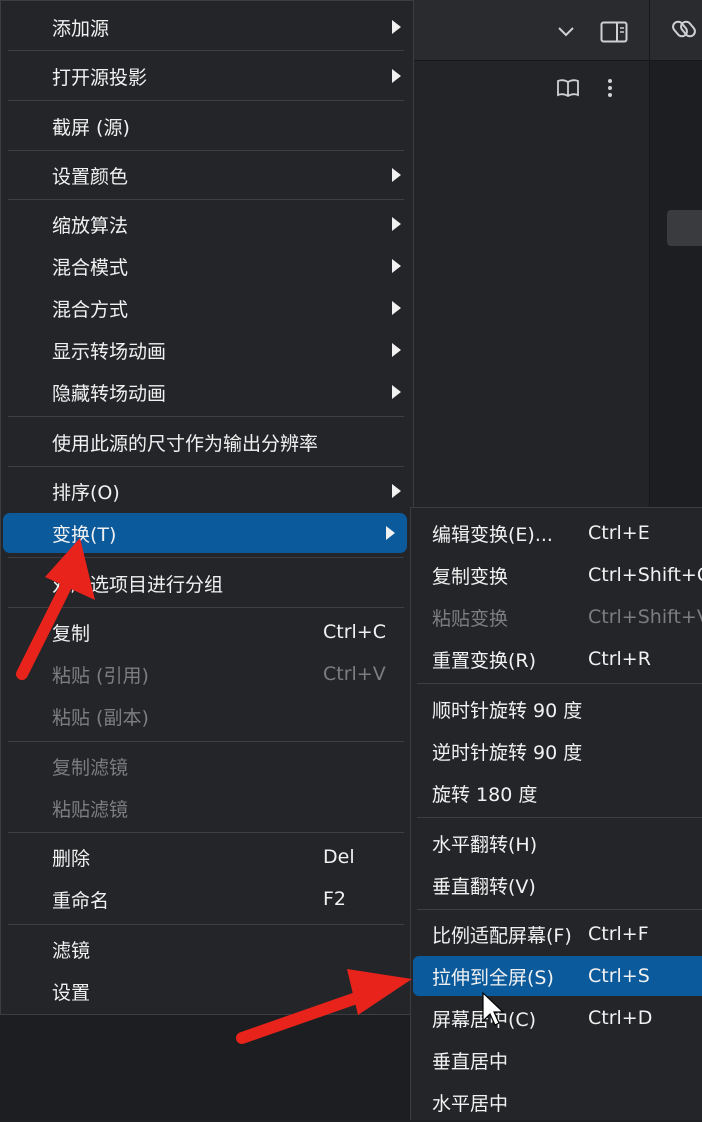 This screenshot has height=1122, width=702. Describe the element at coordinates (686, 30) in the screenshot. I see `link-icon` at that location.